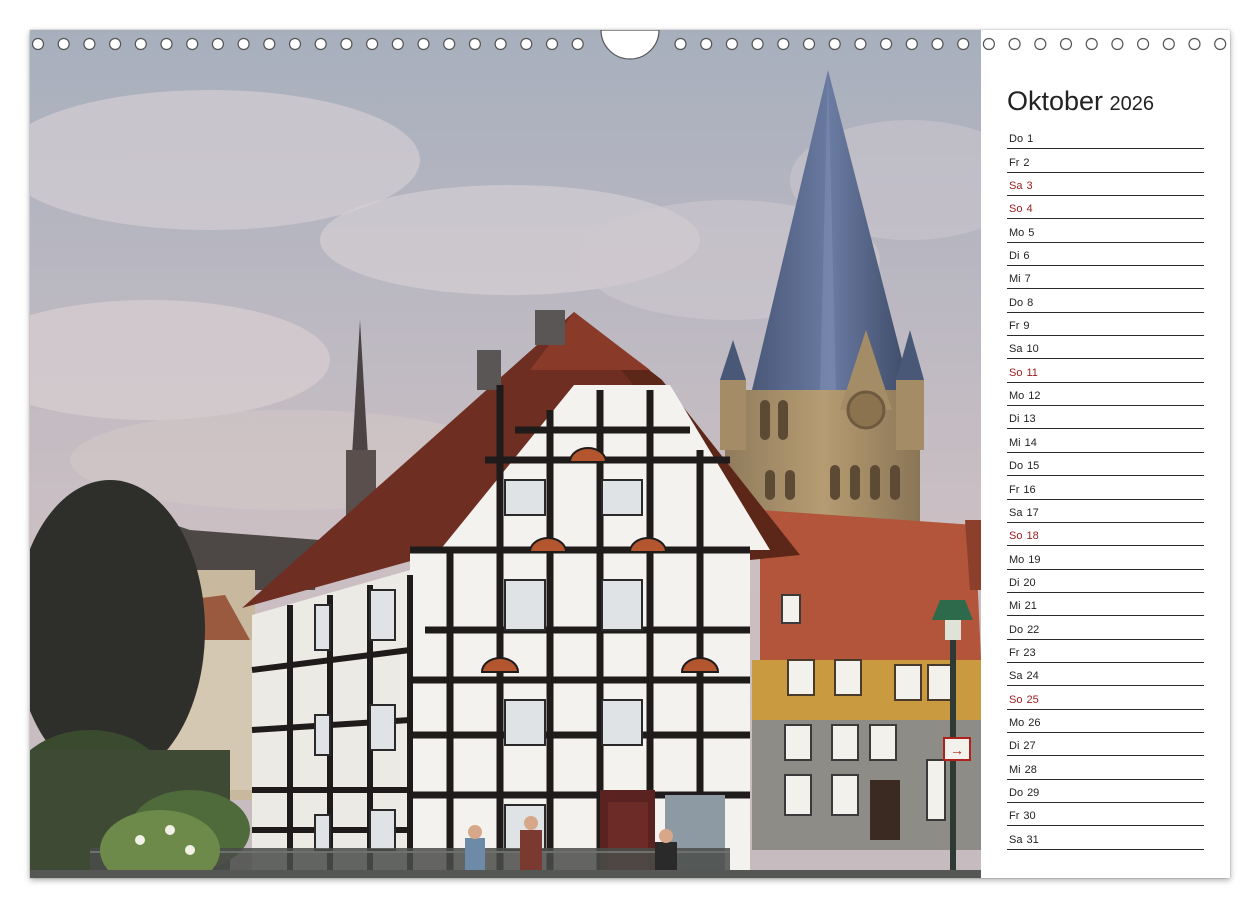 This screenshot has height=908, width=1260. What do you see at coordinates (1026, 162) in the screenshot?
I see `day-number: 2` at bounding box center [1026, 162].